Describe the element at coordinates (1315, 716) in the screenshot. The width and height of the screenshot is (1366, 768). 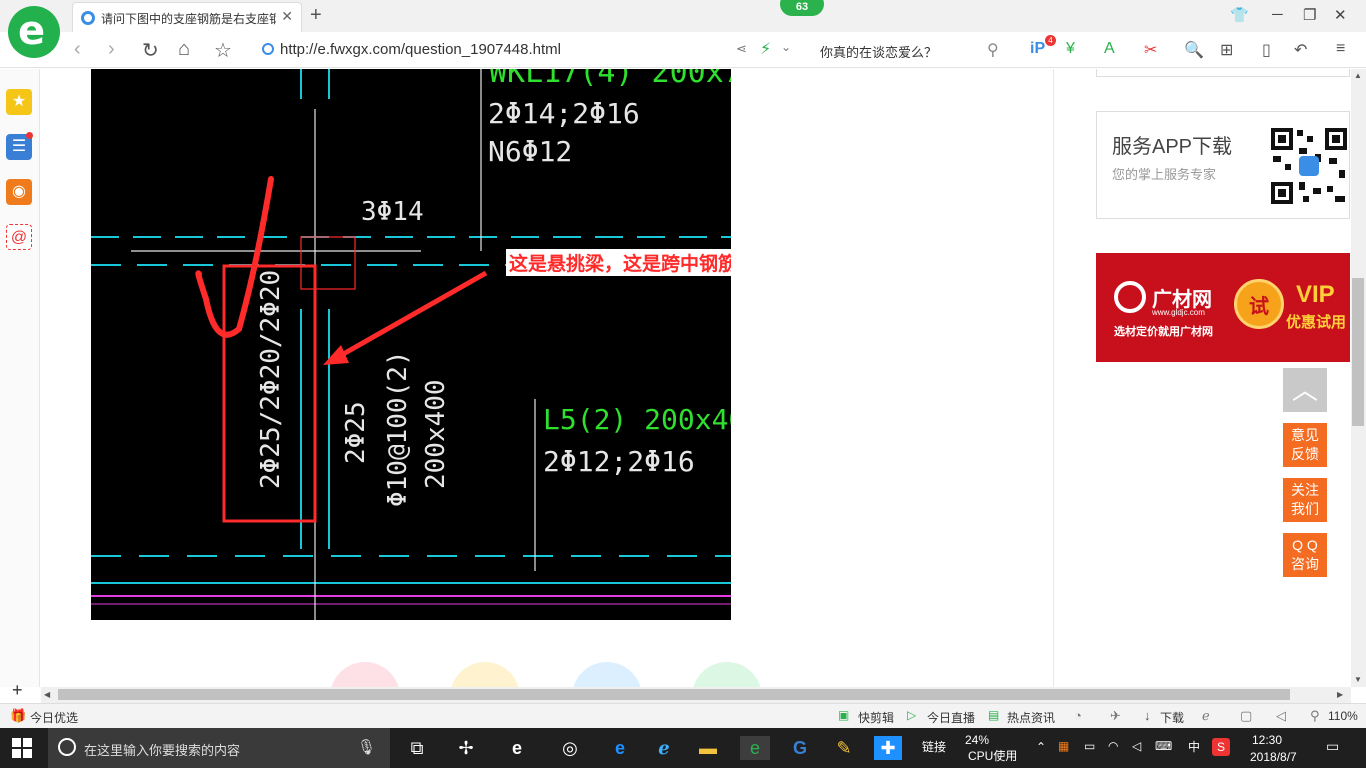
I see `zoom-icon: ⚲` at that location.